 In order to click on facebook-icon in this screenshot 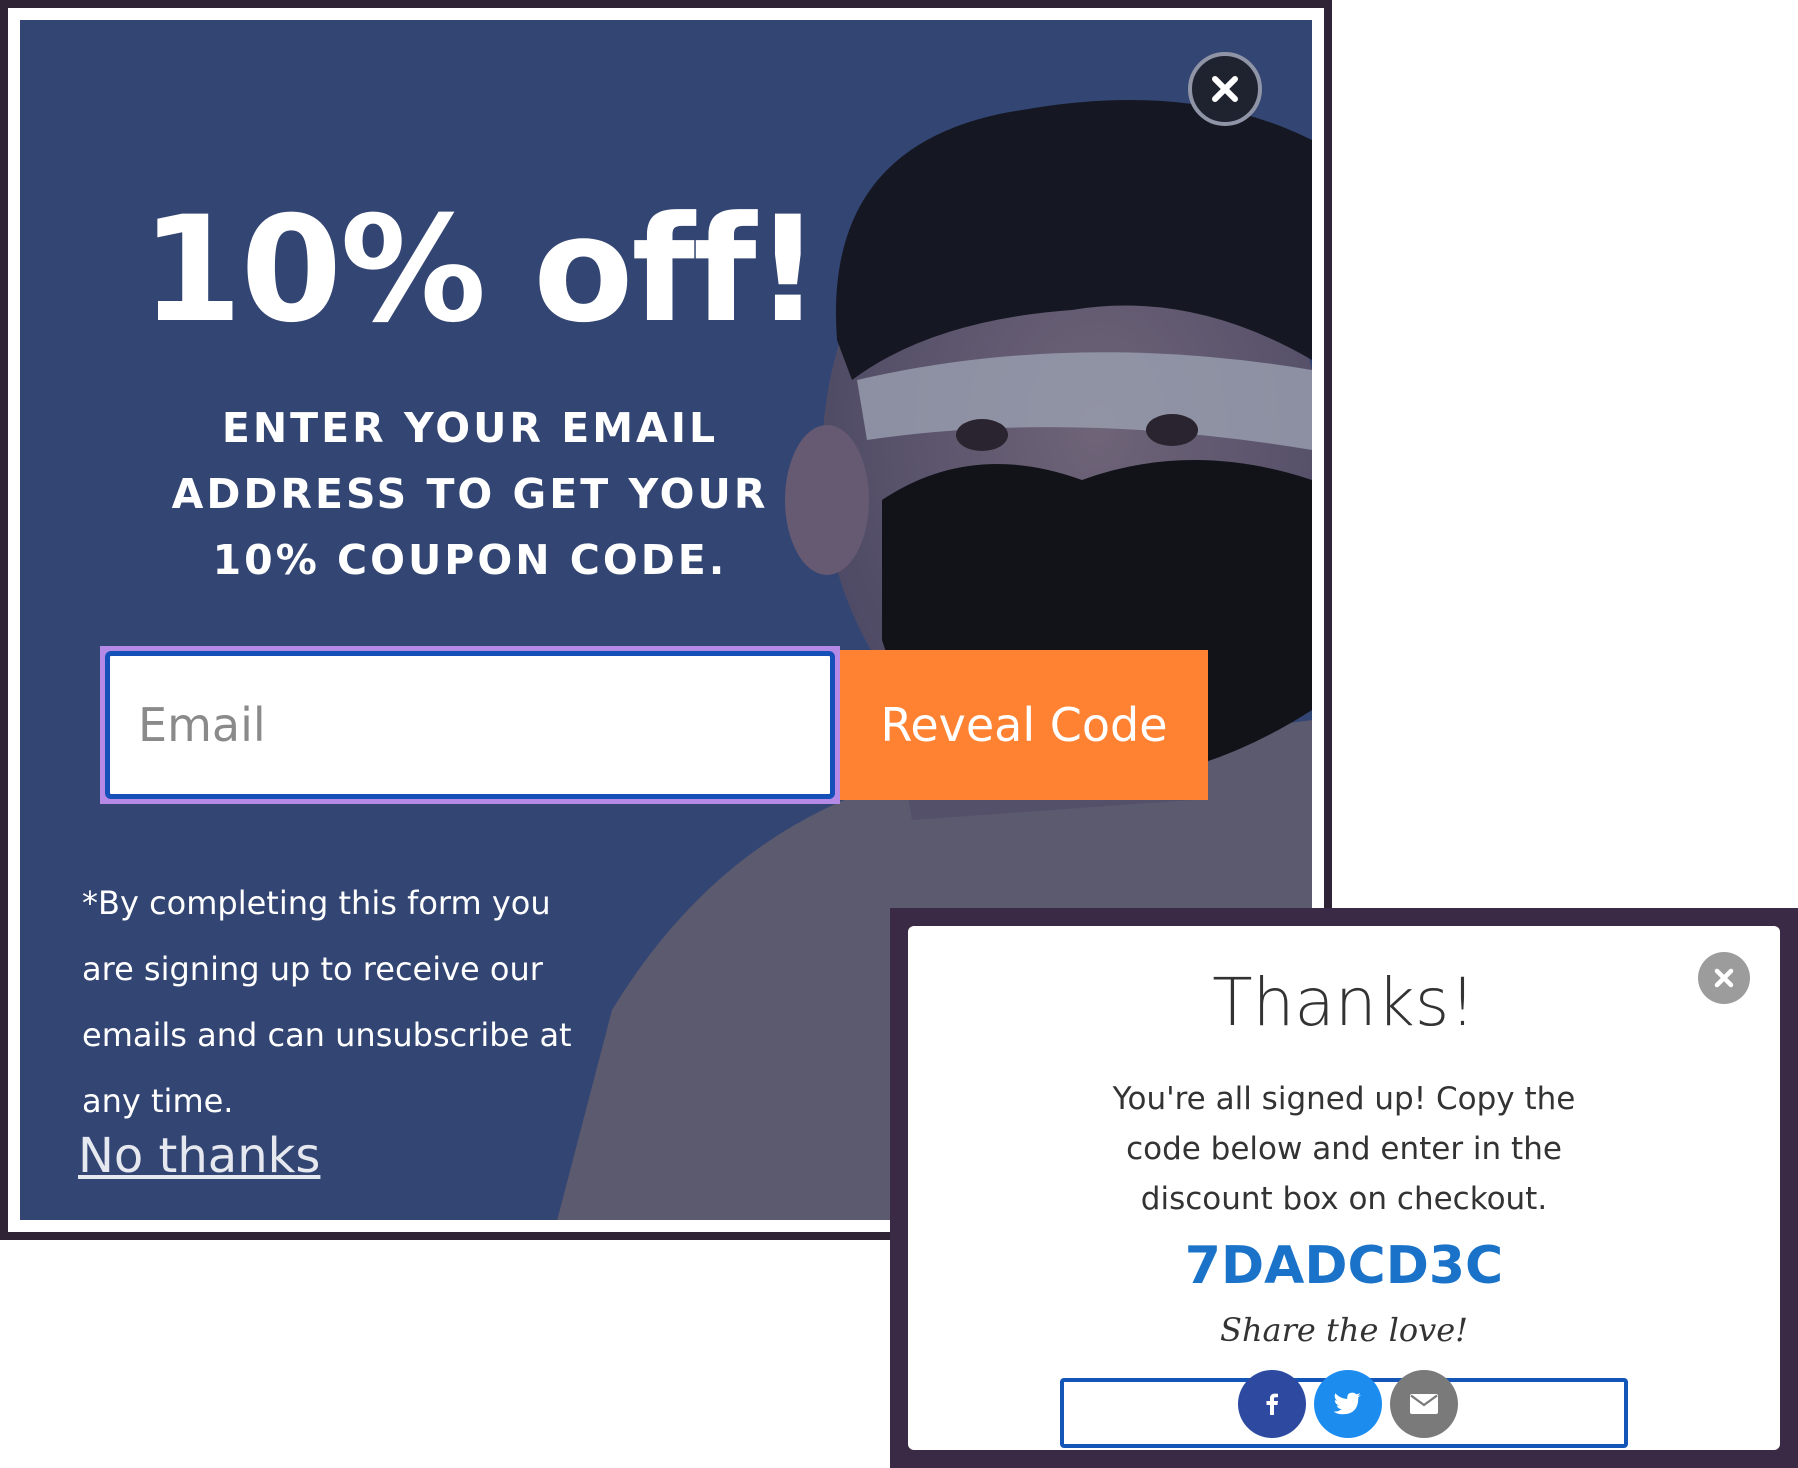, I will do `click(1272, 1404)`.